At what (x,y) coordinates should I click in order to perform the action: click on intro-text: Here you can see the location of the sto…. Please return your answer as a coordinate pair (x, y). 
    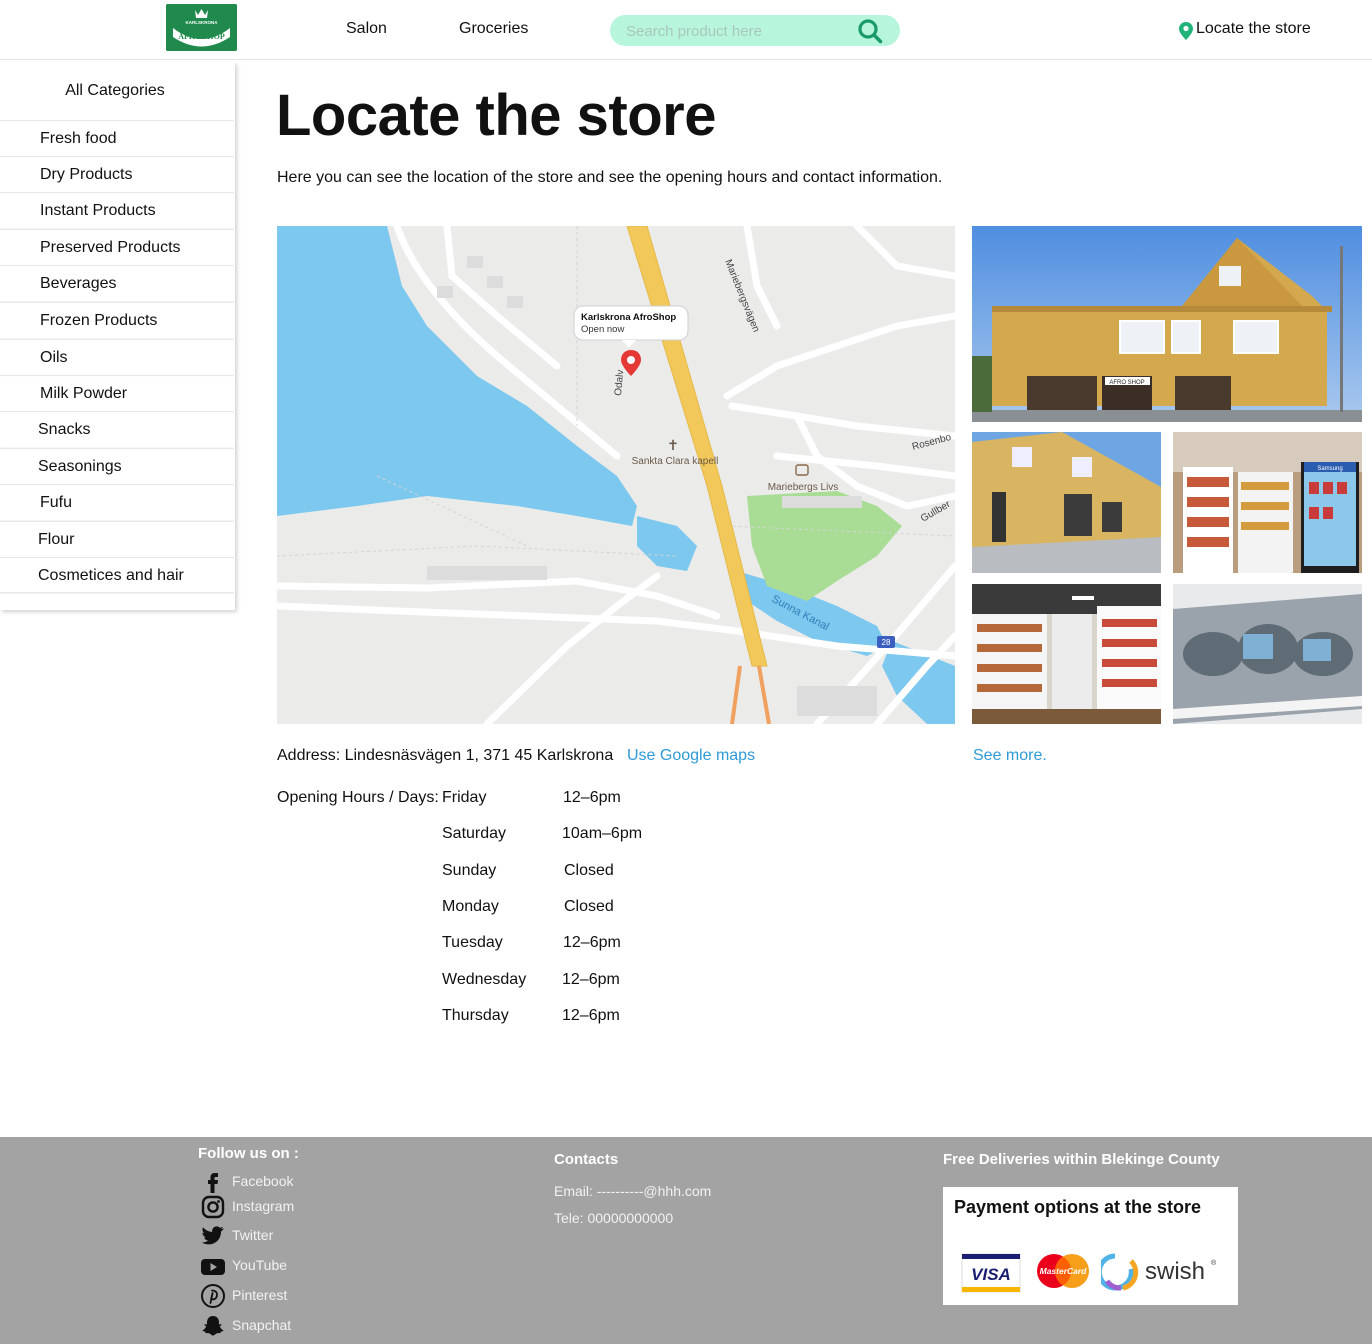
    Looking at the image, I should click on (610, 177).